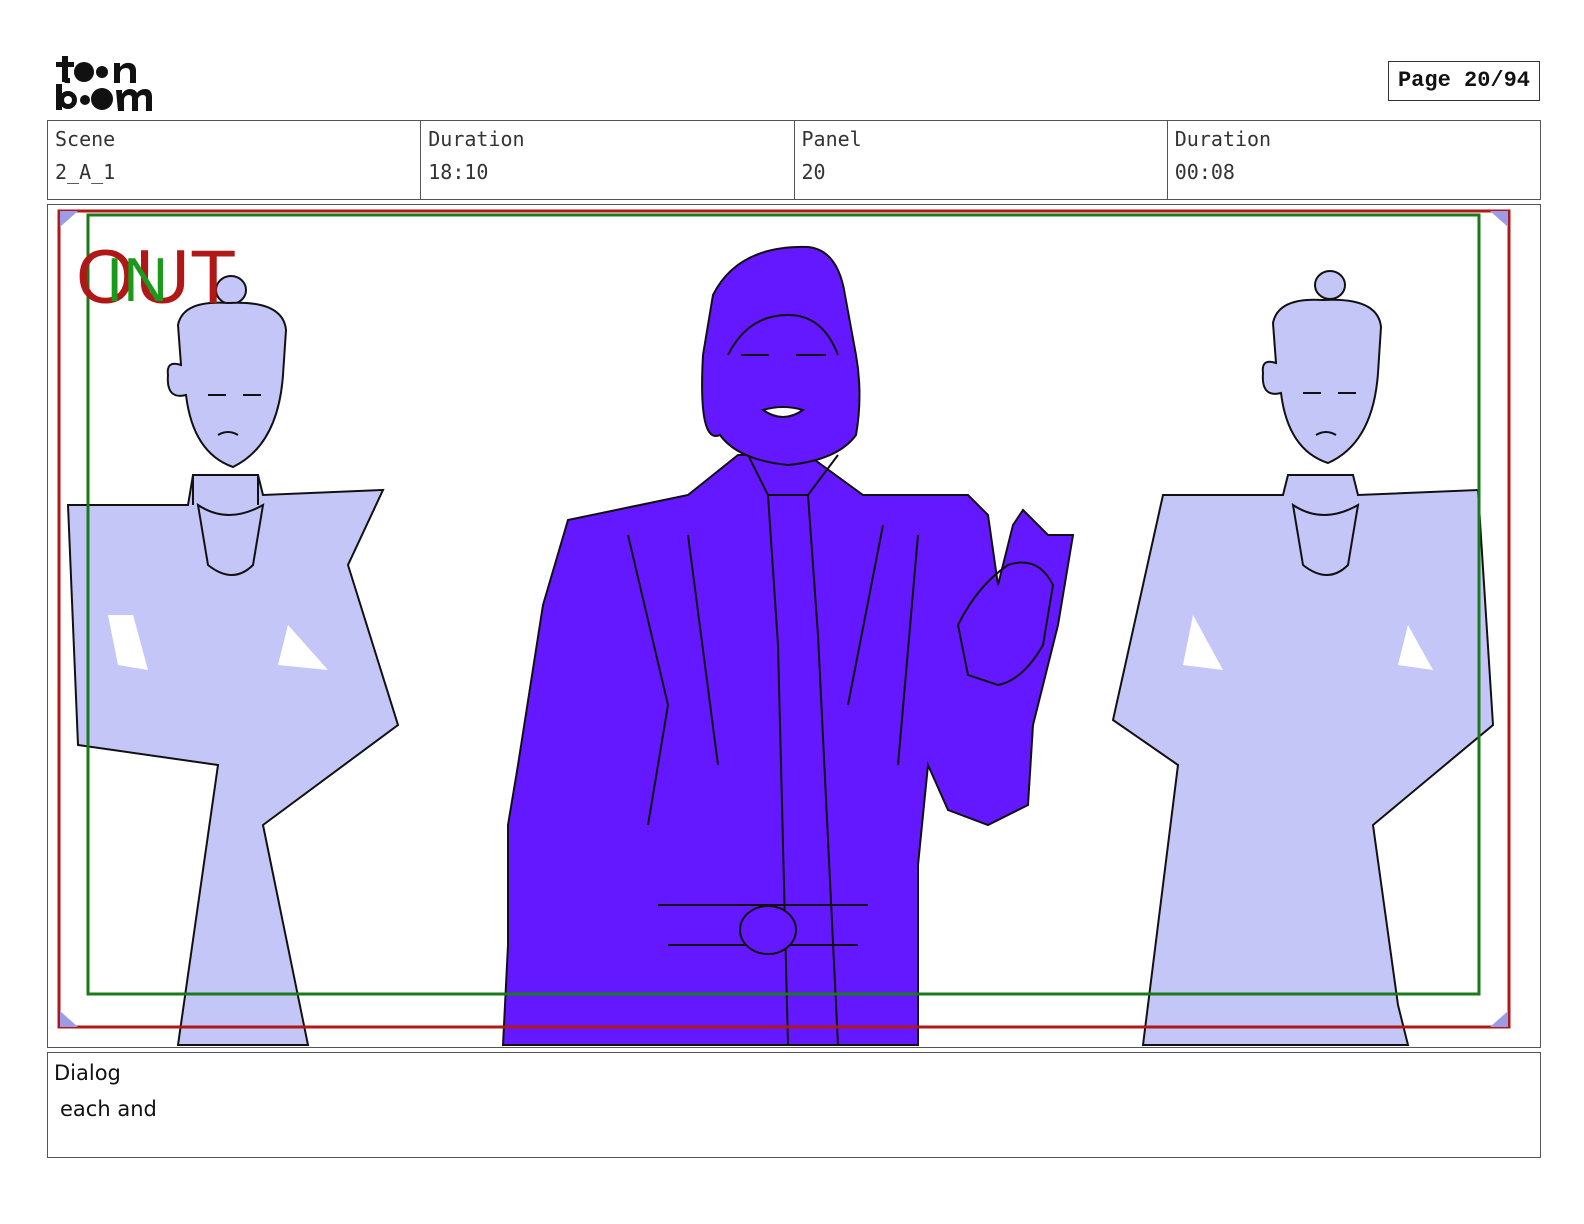 This screenshot has width=1584, height=1224. What do you see at coordinates (104, 83) in the screenshot?
I see `toon-boom-logo` at bounding box center [104, 83].